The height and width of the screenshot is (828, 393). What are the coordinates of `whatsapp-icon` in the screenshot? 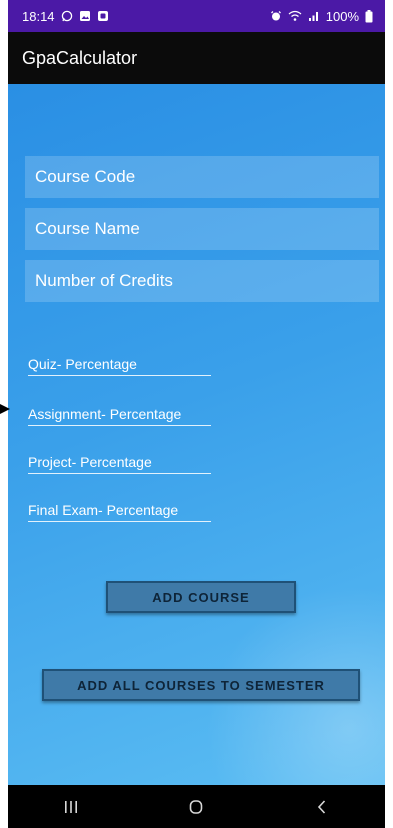 It's located at (67, 16).